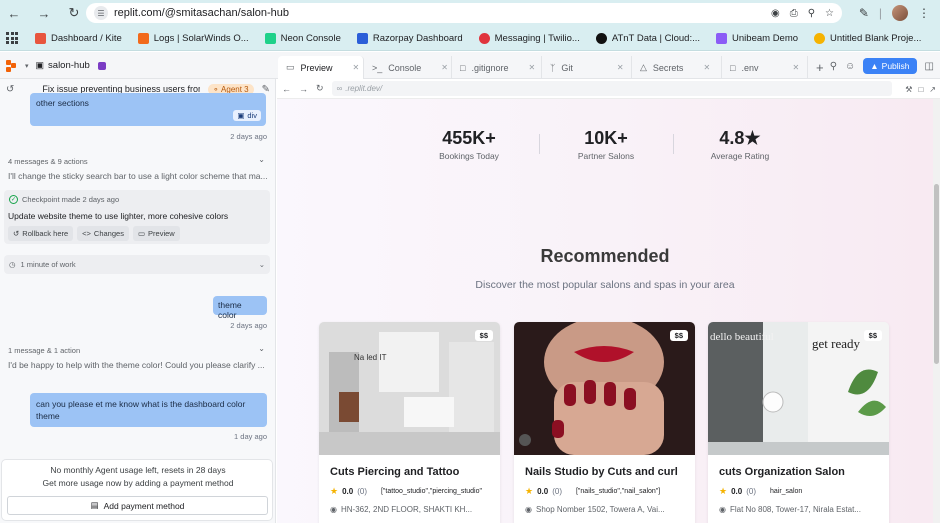 The image size is (940, 523). Describe the element at coordinates (339, 88) in the screenshot. I see `link-icon: ∞` at that location.